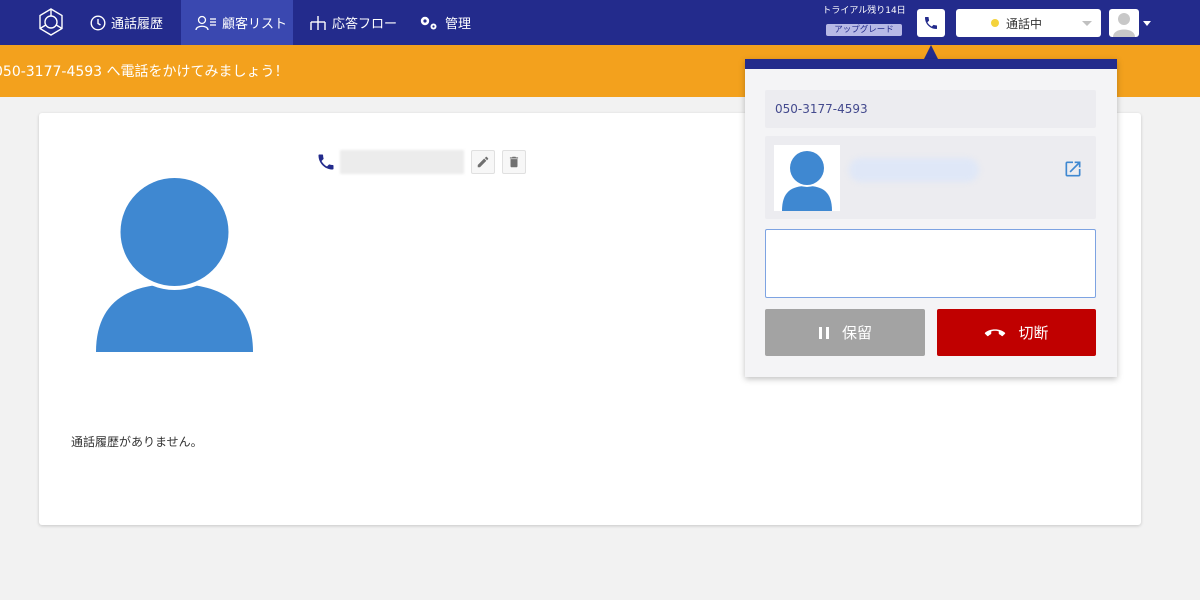 The width and height of the screenshot is (1200, 600). Describe the element at coordinates (864, 11) in the screenshot. I see `trial-remaining-text: トライアル残り14日` at that location.